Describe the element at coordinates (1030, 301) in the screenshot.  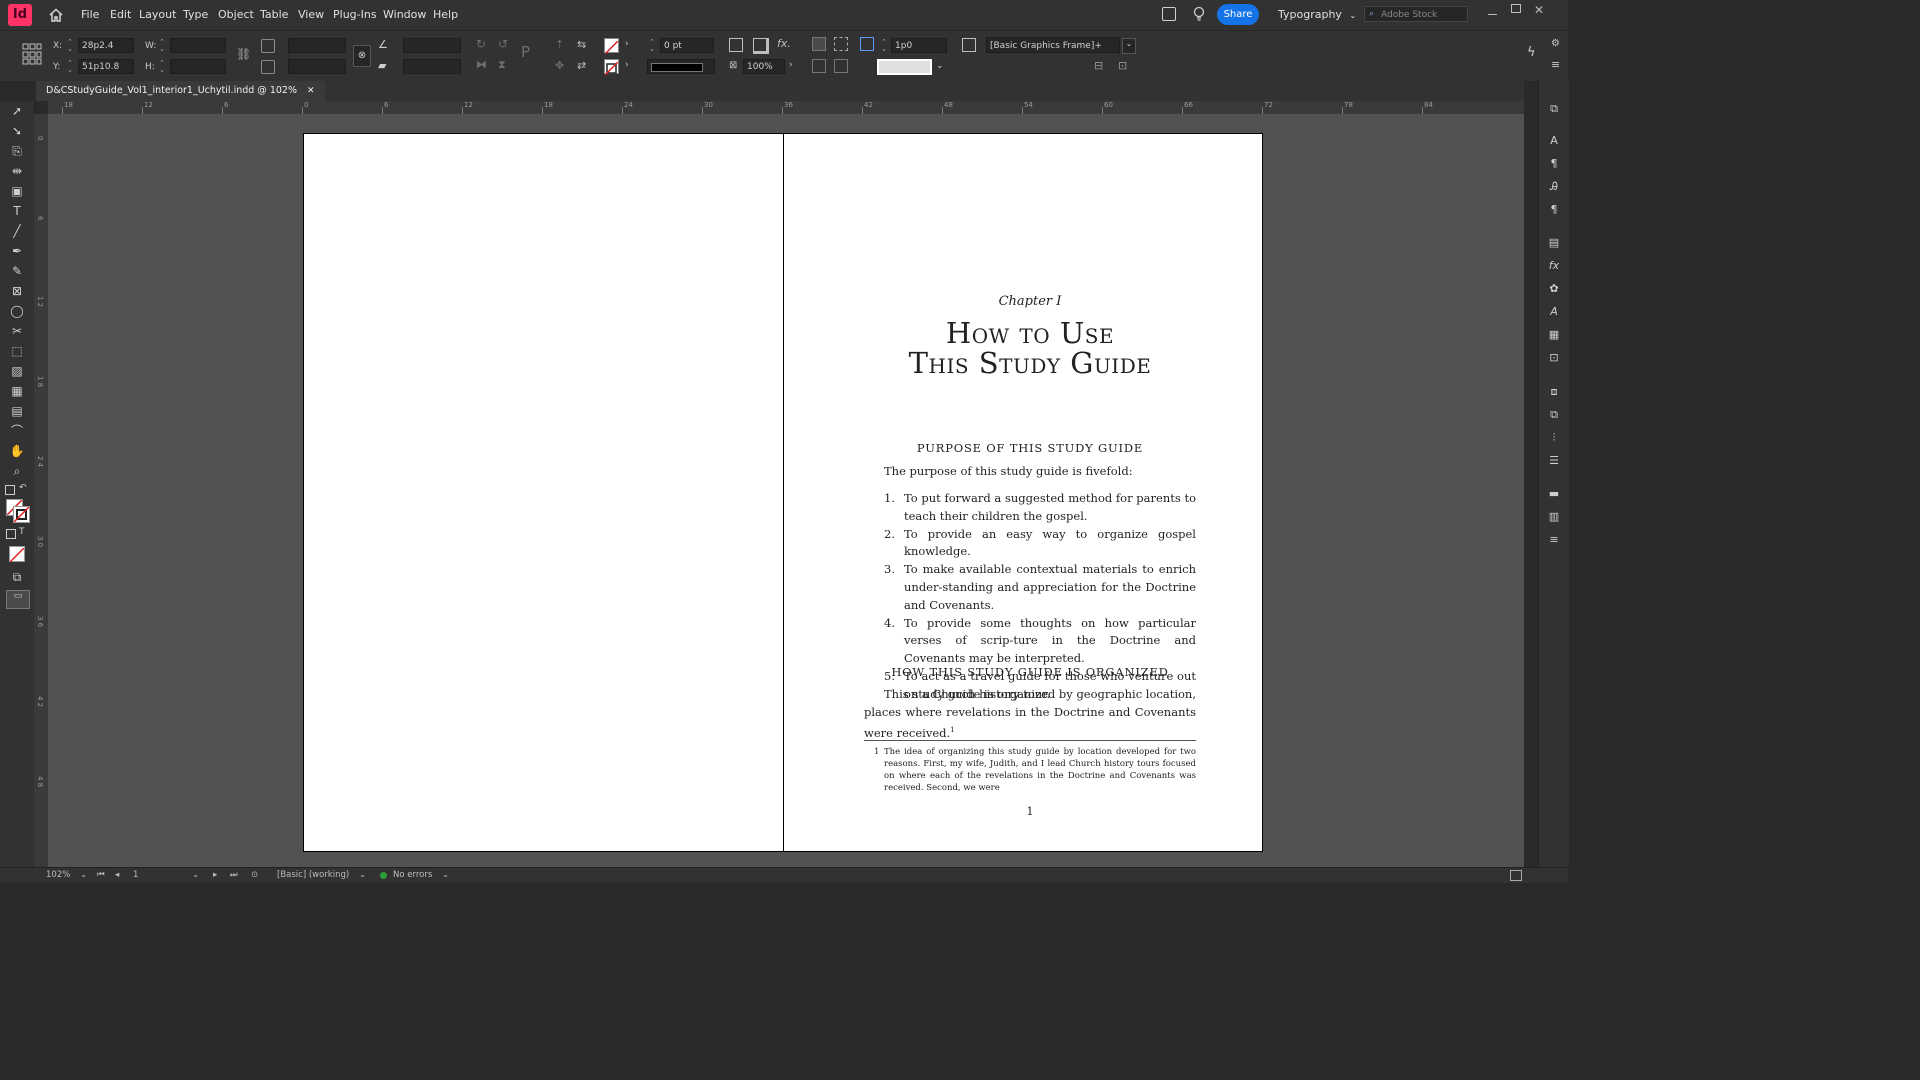
I see `chapter-label: Chapter I` at that location.